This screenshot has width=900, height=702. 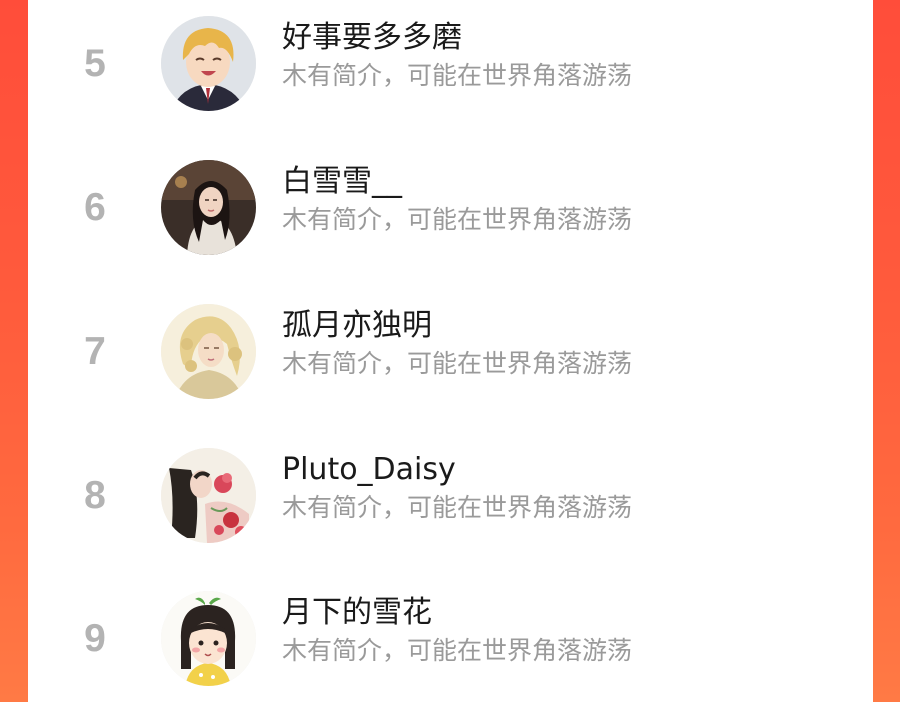 What do you see at coordinates (357, 612) in the screenshot?
I see `user-name: 月下的雪花` at bounding box center [357, 612].